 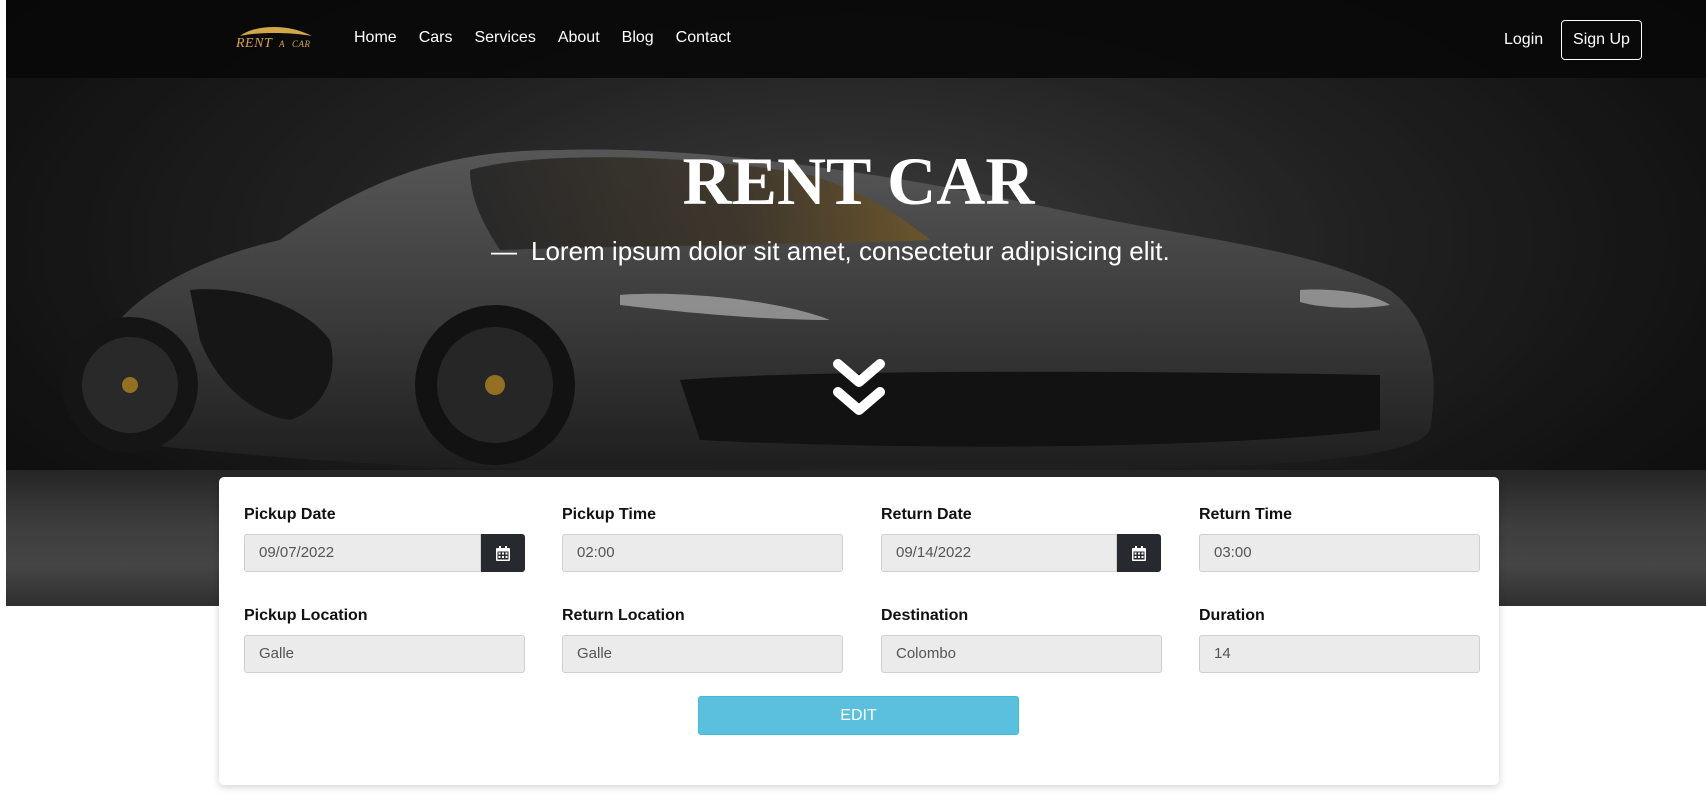 I want to click on return-date-field: Return Date 09/14/2022, so click(x=1021, y=539).